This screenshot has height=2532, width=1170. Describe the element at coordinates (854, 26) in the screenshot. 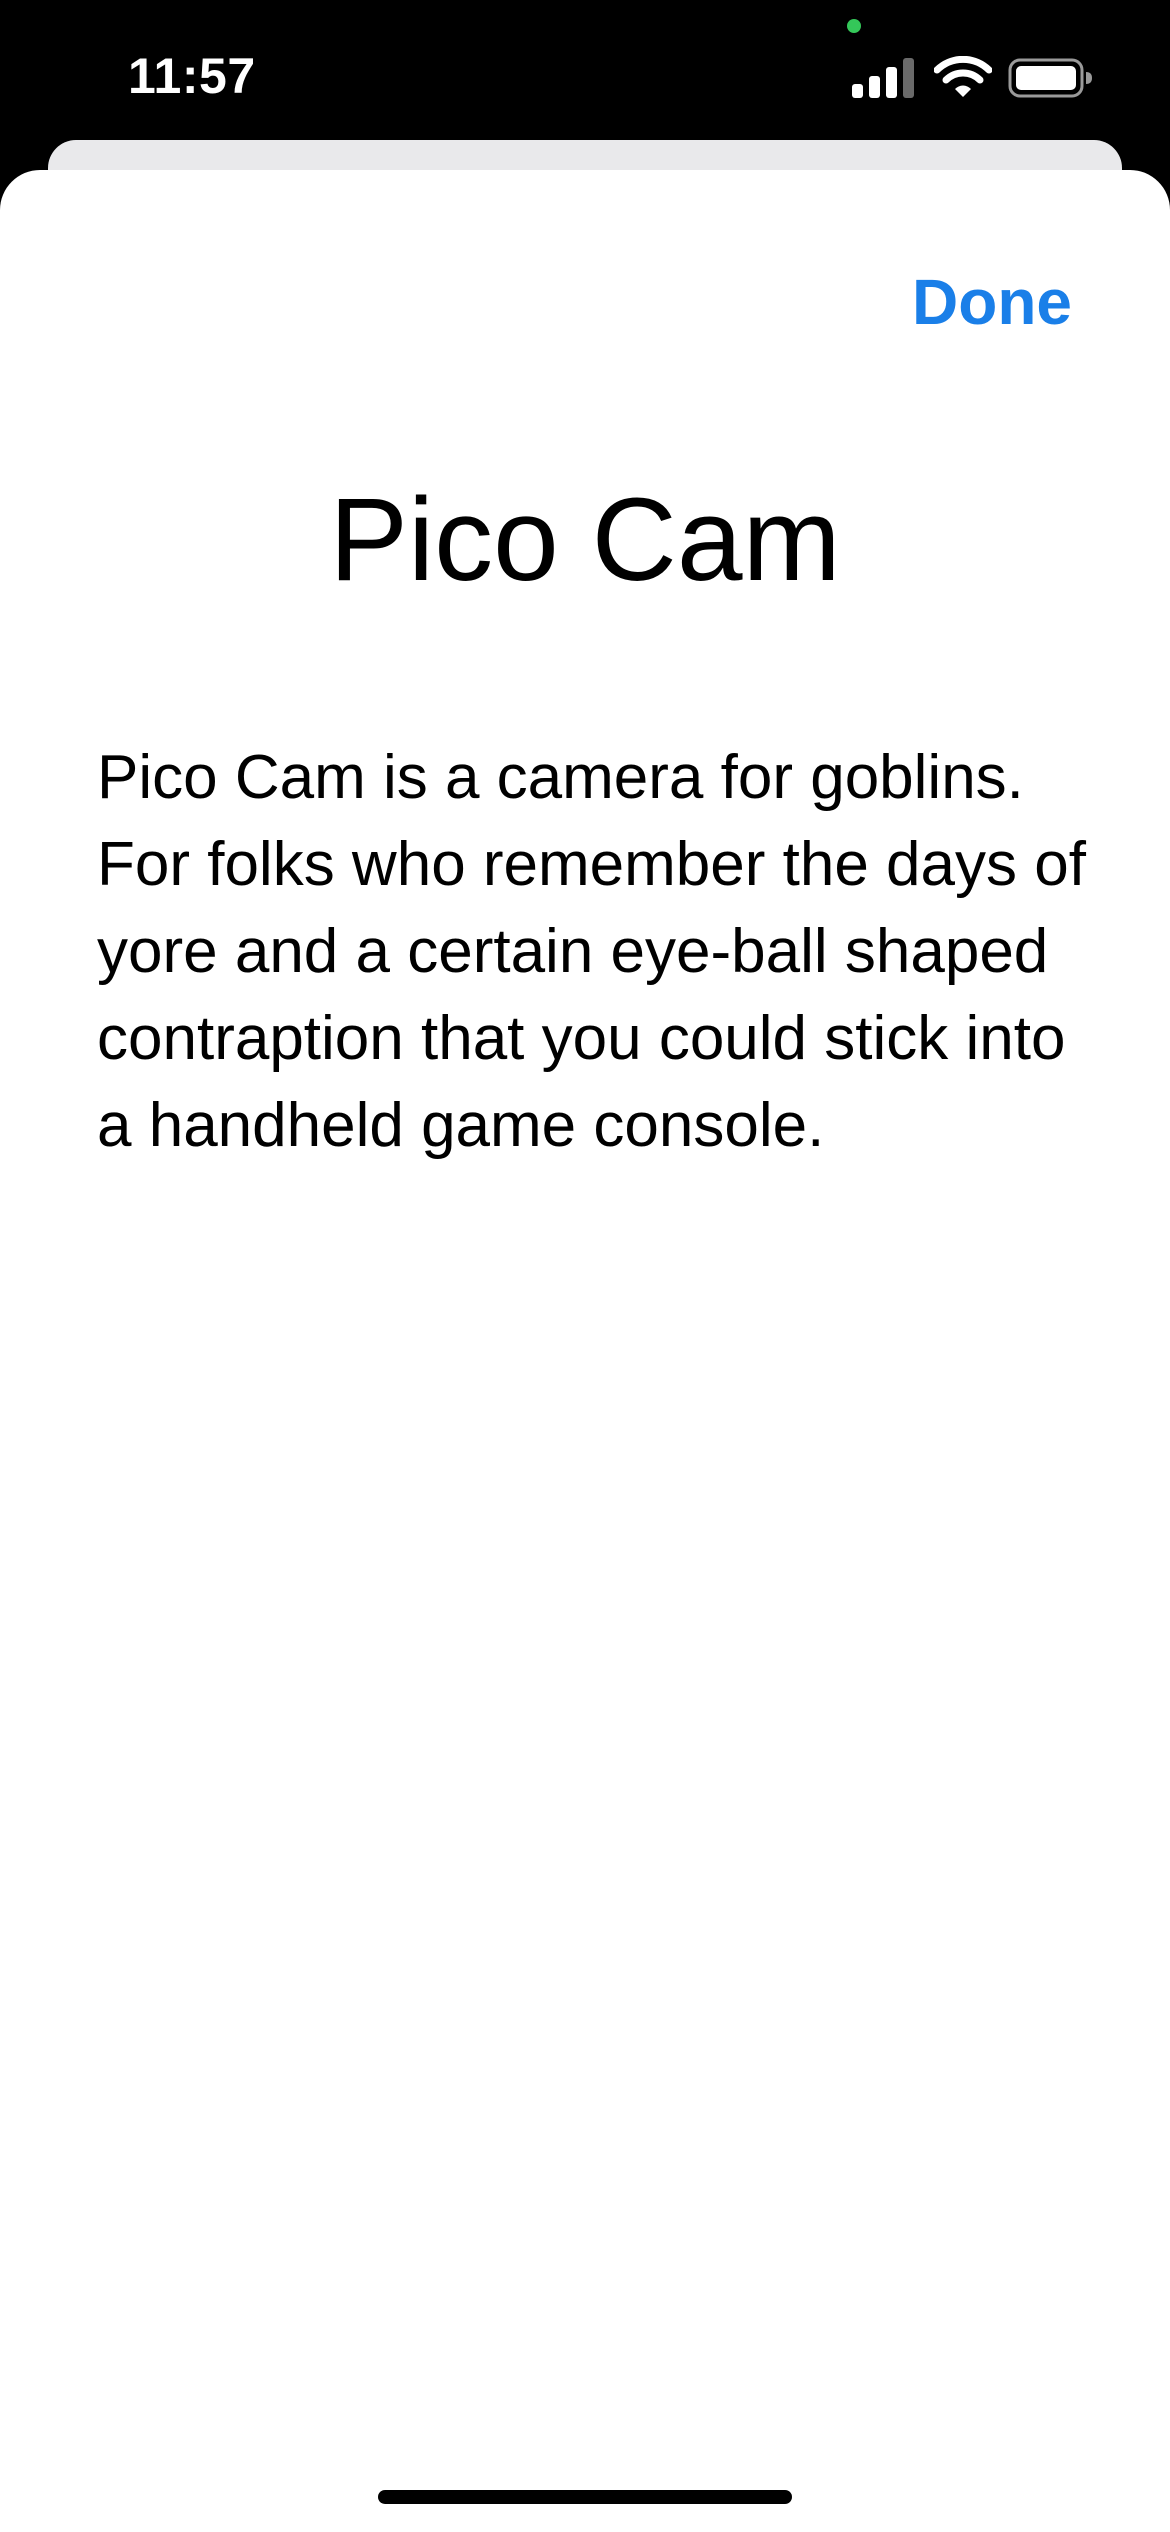

I see `privacy-indicator-dot` at that location.